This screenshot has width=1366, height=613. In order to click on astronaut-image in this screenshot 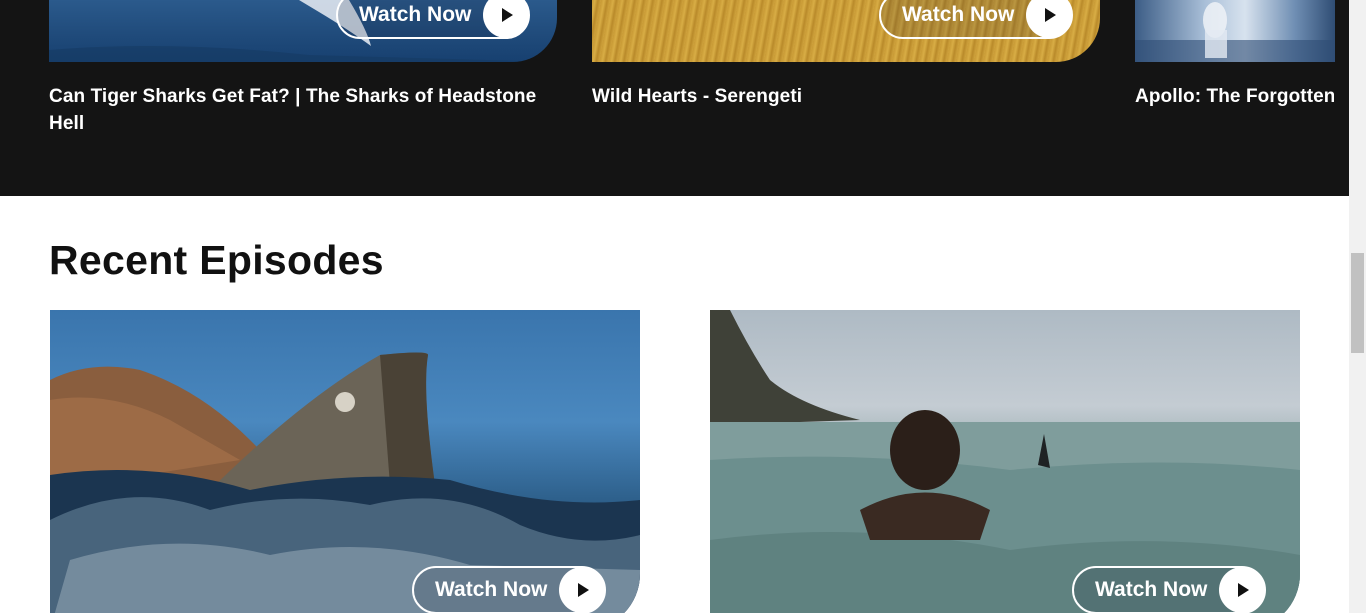, I will do `click(1235, 32)`.